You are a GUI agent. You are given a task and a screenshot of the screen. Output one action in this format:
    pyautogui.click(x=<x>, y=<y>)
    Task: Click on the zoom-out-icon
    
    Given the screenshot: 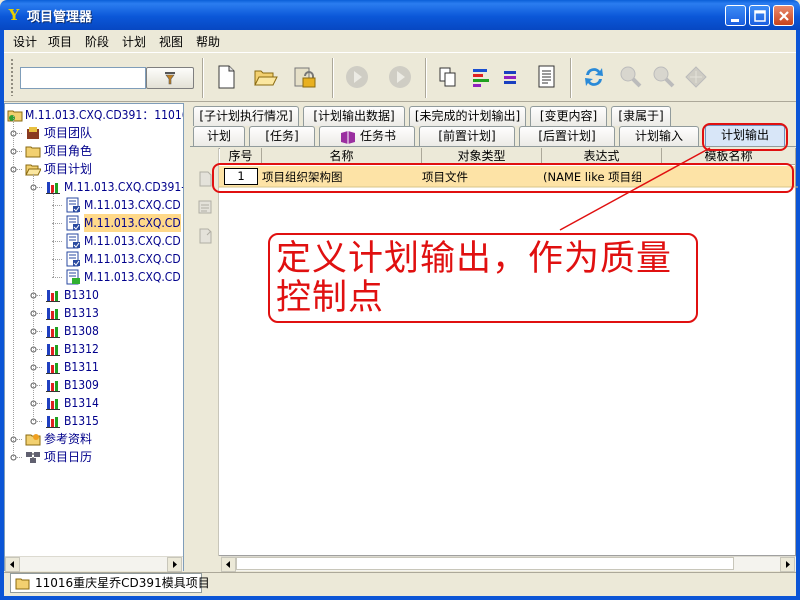 What is the action you would take?
    pyautogui.click(x=664, y=77)
    